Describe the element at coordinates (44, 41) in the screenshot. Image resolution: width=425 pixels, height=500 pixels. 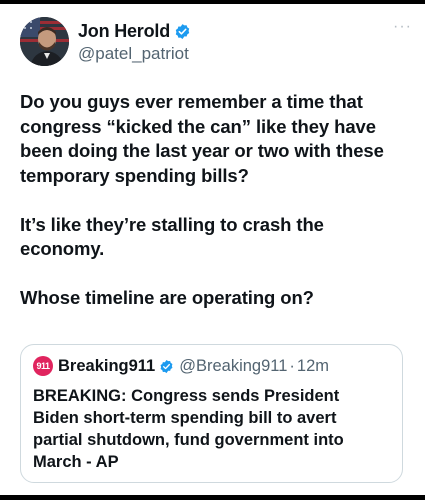
I see `author-avatar` at that location.